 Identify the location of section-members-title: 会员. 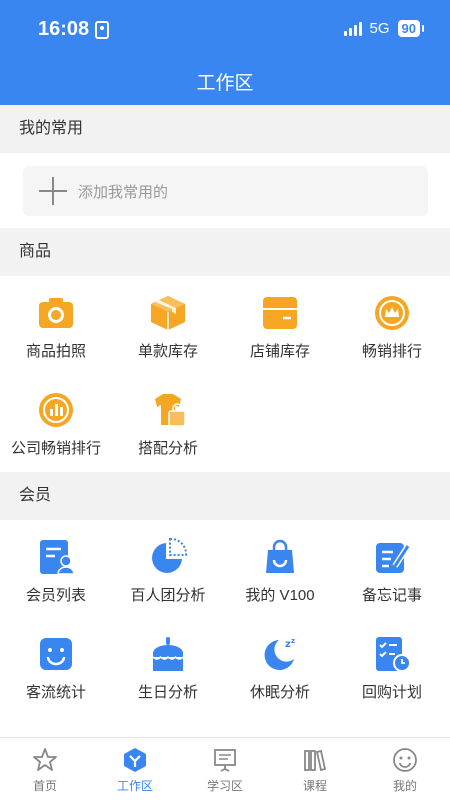
(225, 496).